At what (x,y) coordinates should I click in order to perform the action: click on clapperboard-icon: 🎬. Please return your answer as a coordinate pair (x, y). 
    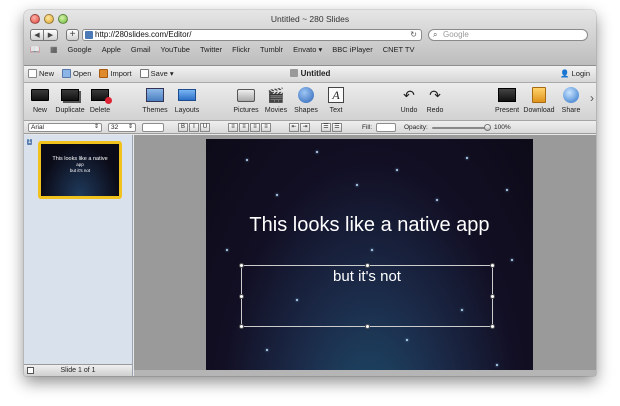
    Looking at the image, I should click on (276, 94).